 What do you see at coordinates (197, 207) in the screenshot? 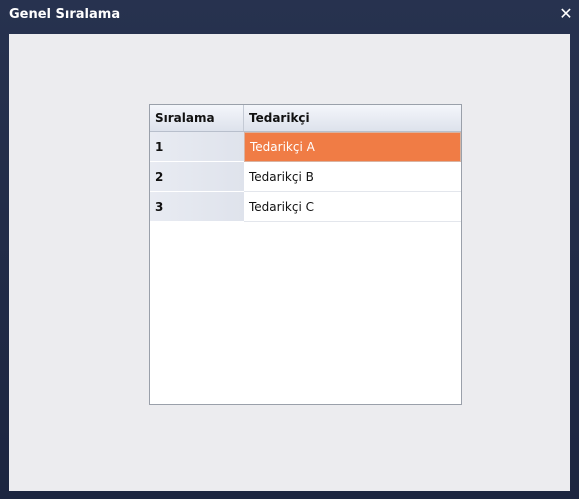
I see `row-rank-cell: 3` at bounding box center [197, 207].